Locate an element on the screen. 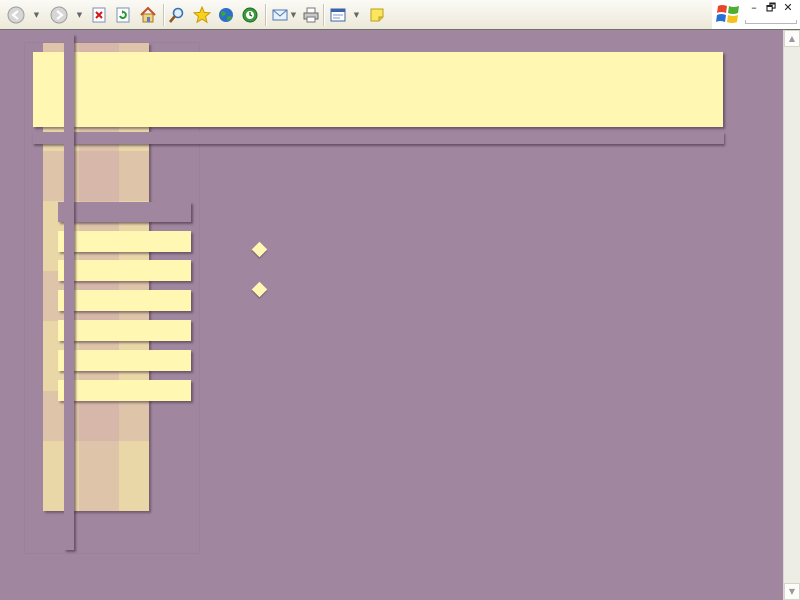 The height and width of the screenshot is (600, 800). mail-button is located at coordinates (280, 15).